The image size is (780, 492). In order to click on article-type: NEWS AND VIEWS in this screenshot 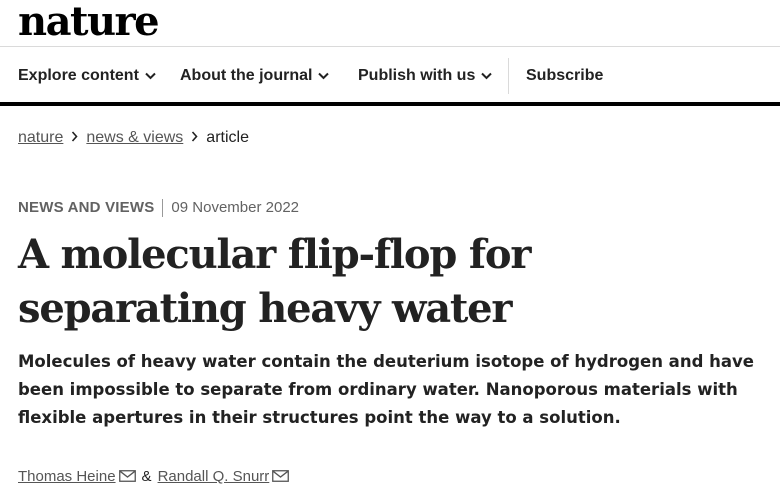, I will do `click(86, 207)`.